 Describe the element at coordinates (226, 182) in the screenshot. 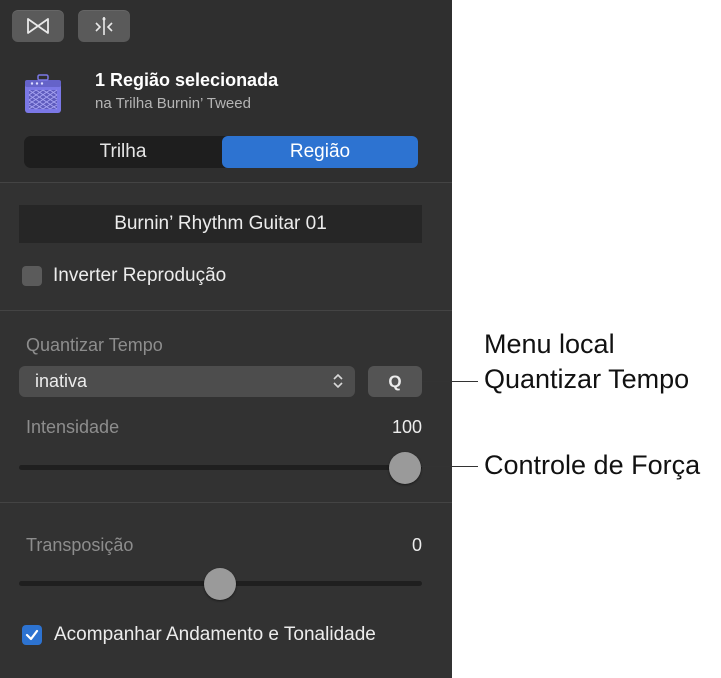

I see `header-divider` at that location.